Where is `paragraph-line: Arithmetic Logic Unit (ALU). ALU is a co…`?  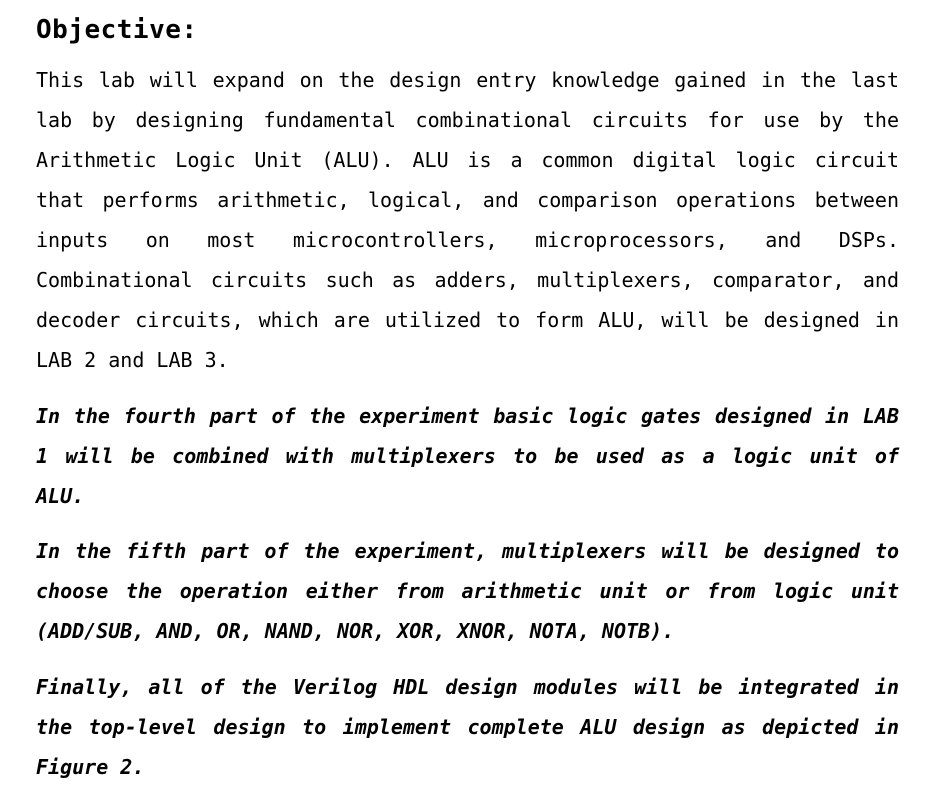
paragraph-line: Arithmetic Logic Unit (ALU). ALU is a co… is located at coordinates (467, 160).